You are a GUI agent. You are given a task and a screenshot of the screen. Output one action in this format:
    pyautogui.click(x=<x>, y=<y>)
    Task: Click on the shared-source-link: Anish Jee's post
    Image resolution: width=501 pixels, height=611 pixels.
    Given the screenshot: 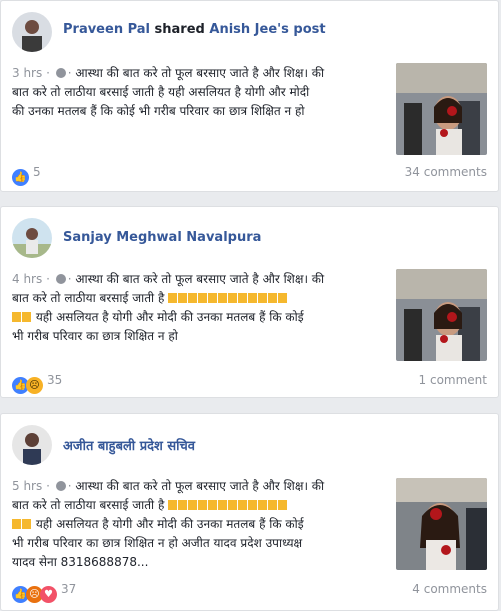 What is the action you would take?
    pyautogui.click(x=267, y=29)
    